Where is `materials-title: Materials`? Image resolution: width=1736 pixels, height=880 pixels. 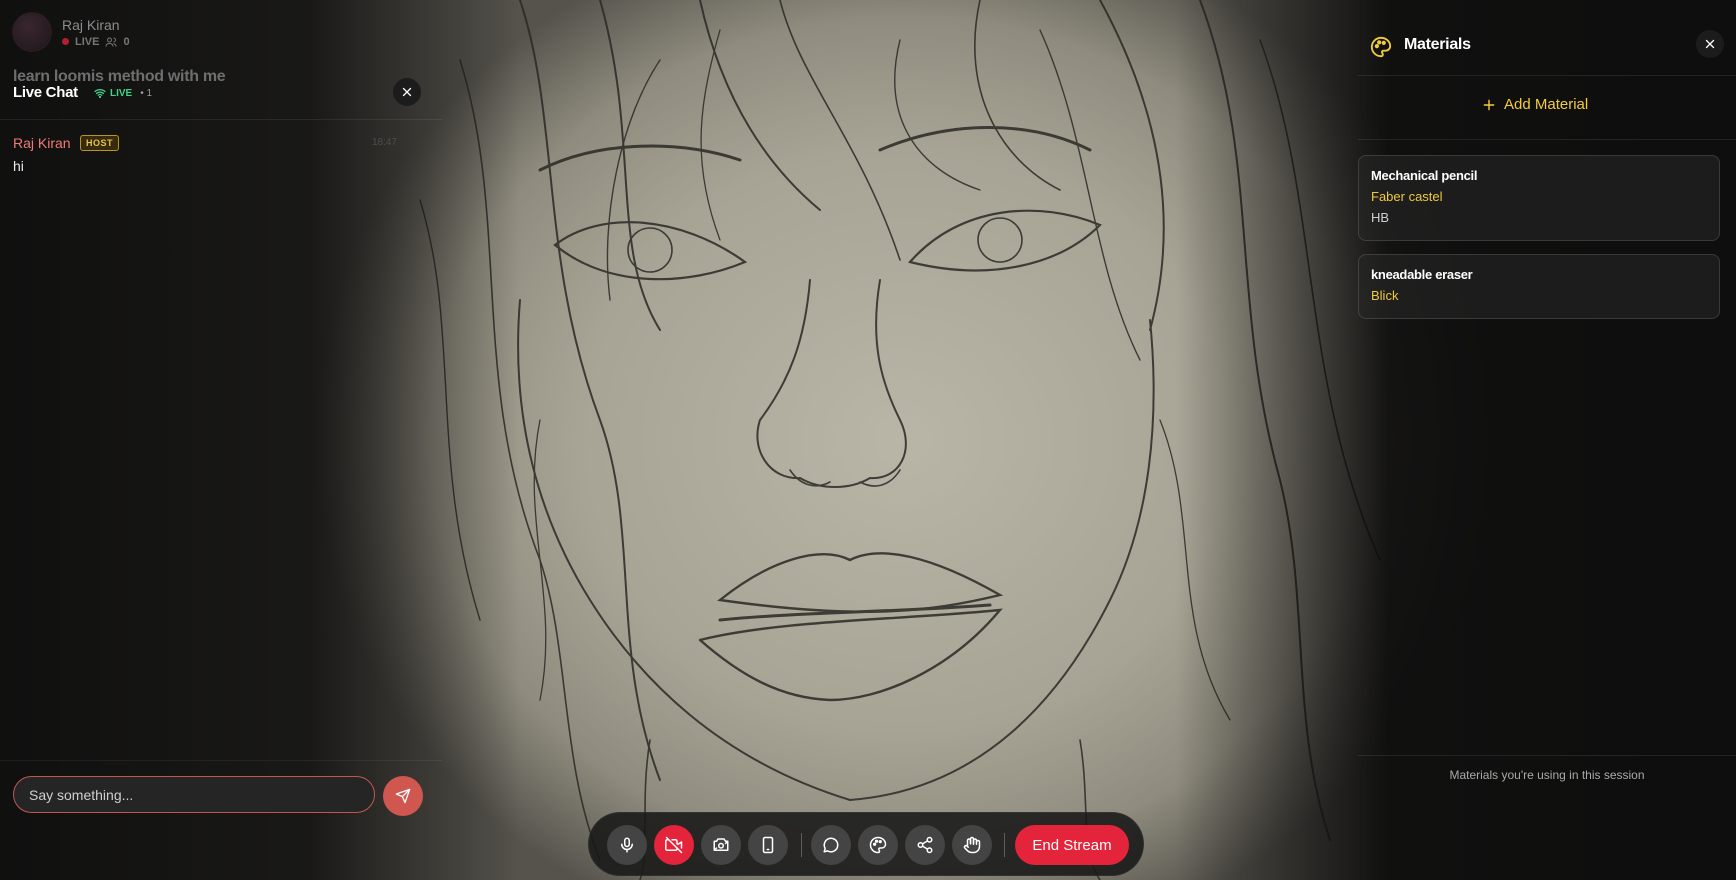 materials-title: Materials is located at coordinates (1437, 44).